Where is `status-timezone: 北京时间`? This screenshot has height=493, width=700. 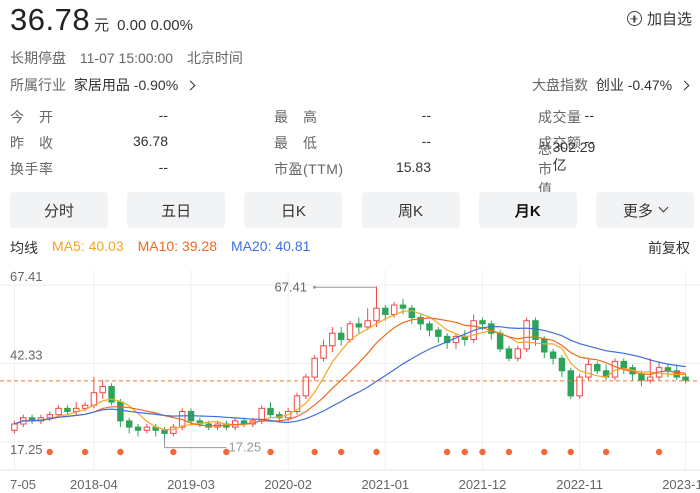 status-timezone: 北京时间 is located at coordinates (214, 58).